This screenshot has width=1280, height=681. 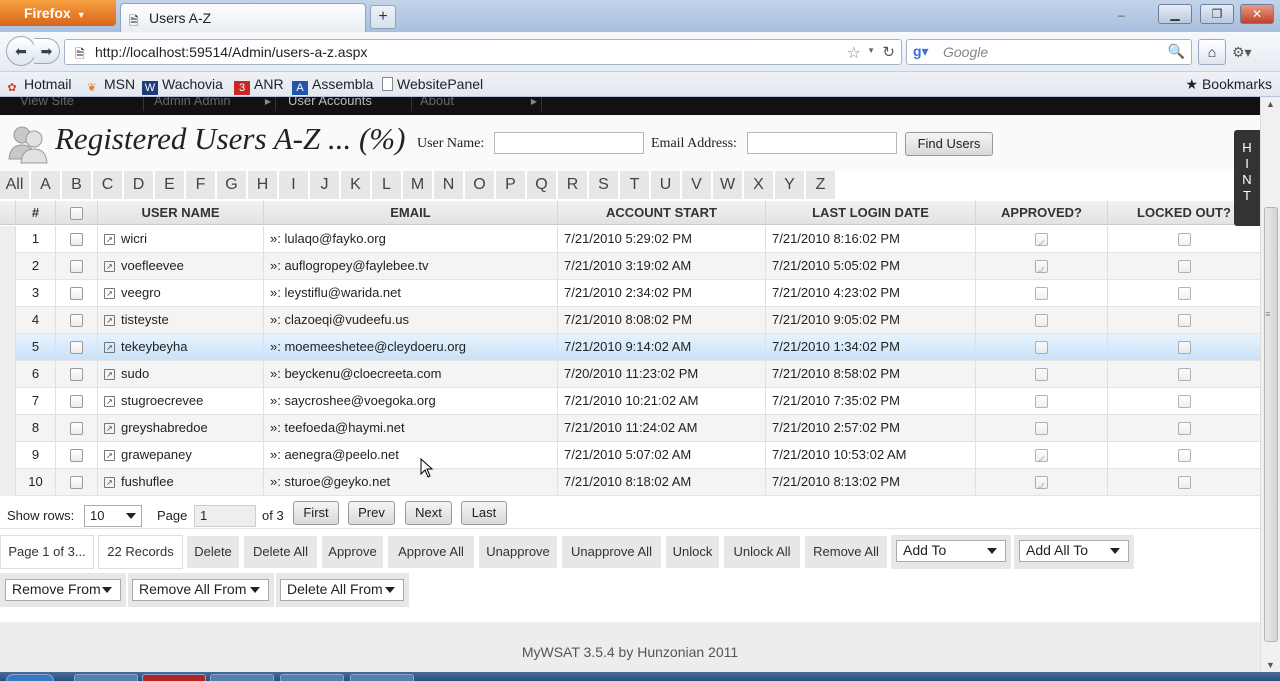 What do you see at coordinates (242, 677) in the screenshot?
I see `taskbar-ie` at bounding box center [242, 677].